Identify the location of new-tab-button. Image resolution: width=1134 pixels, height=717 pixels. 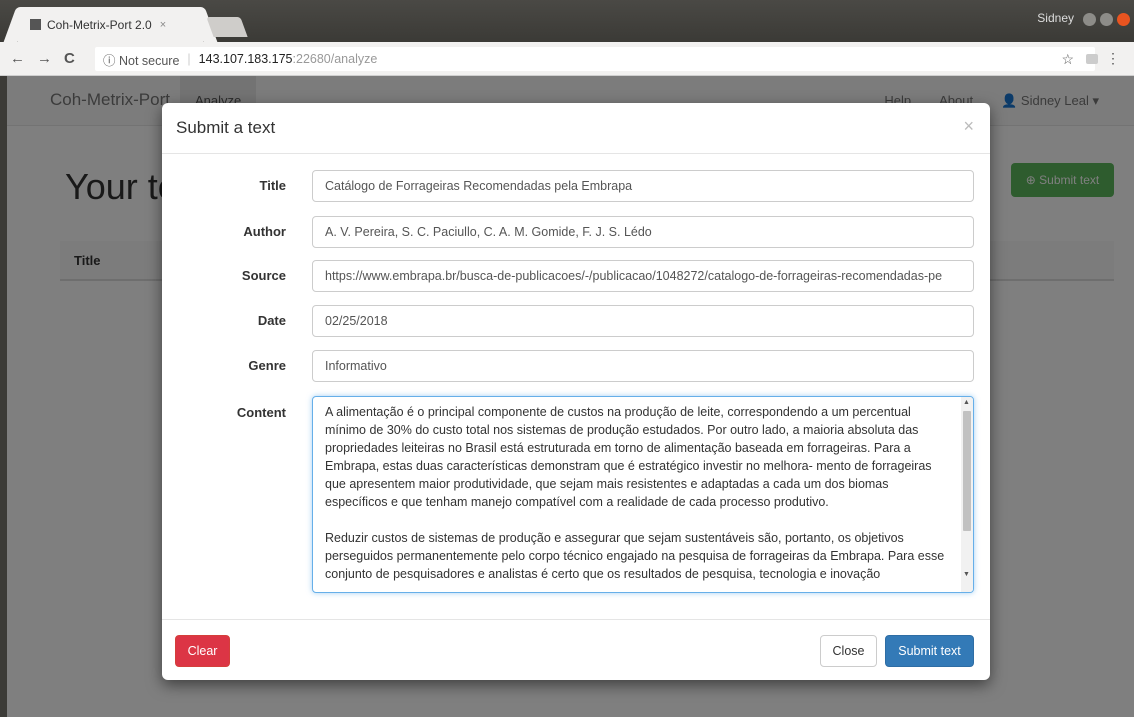
(227, 27).